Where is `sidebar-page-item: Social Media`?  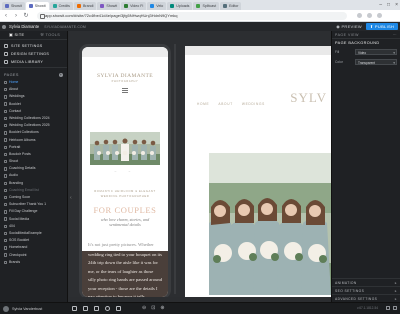 sidebar-page-item: Social Media is located at coordinates (35, 219).